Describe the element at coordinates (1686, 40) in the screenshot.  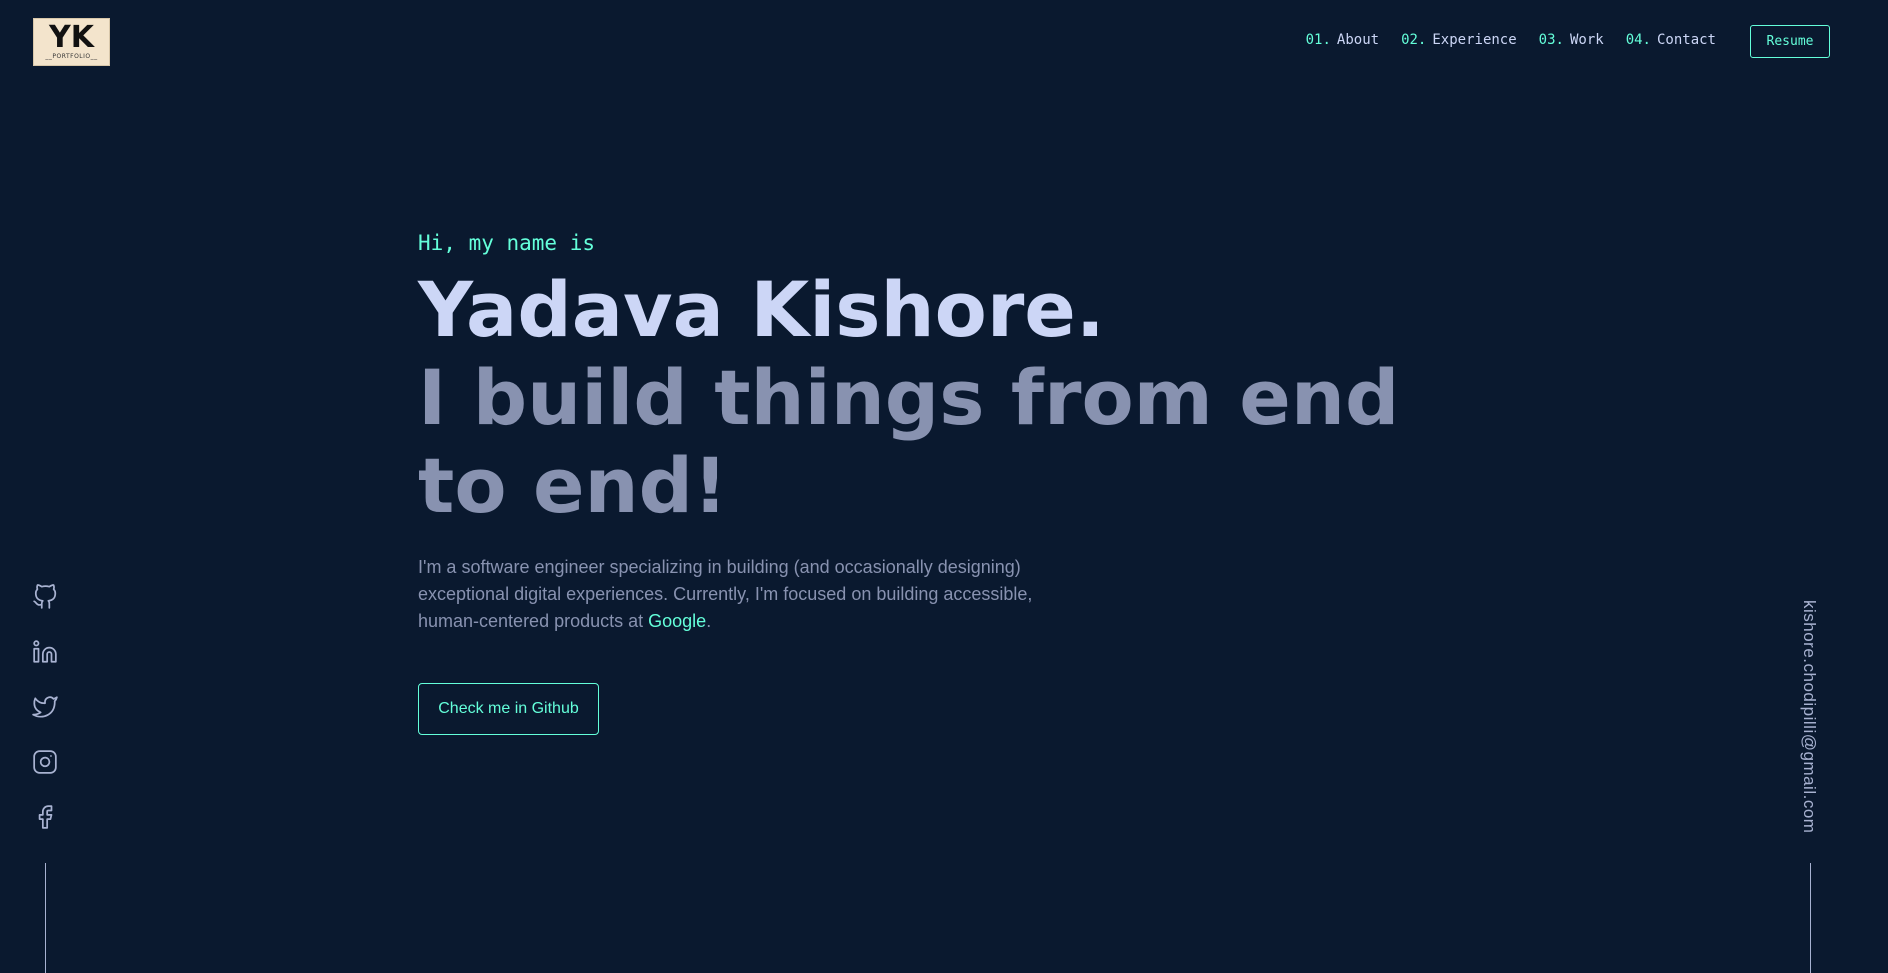
I see `nav-label: Contact` at that location.